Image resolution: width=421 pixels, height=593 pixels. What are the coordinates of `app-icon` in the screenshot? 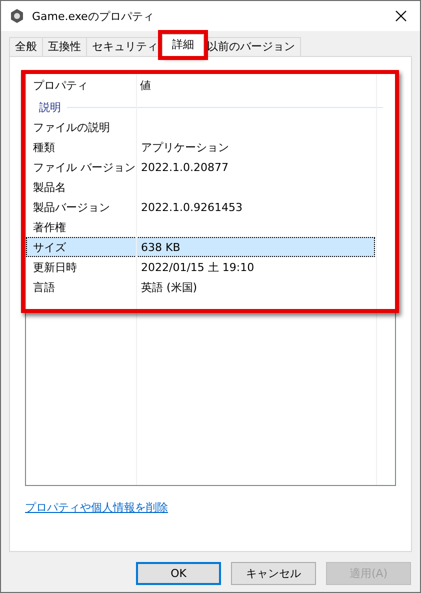 It's located at (17, 16).